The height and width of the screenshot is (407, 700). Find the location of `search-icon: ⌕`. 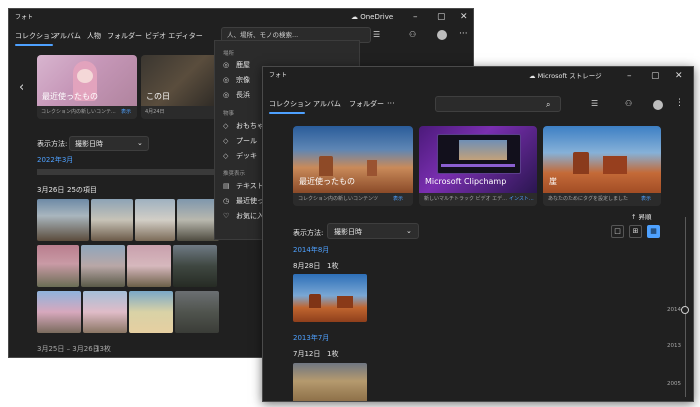

search-icon: ⌕ is located at coordinates (548, 105).